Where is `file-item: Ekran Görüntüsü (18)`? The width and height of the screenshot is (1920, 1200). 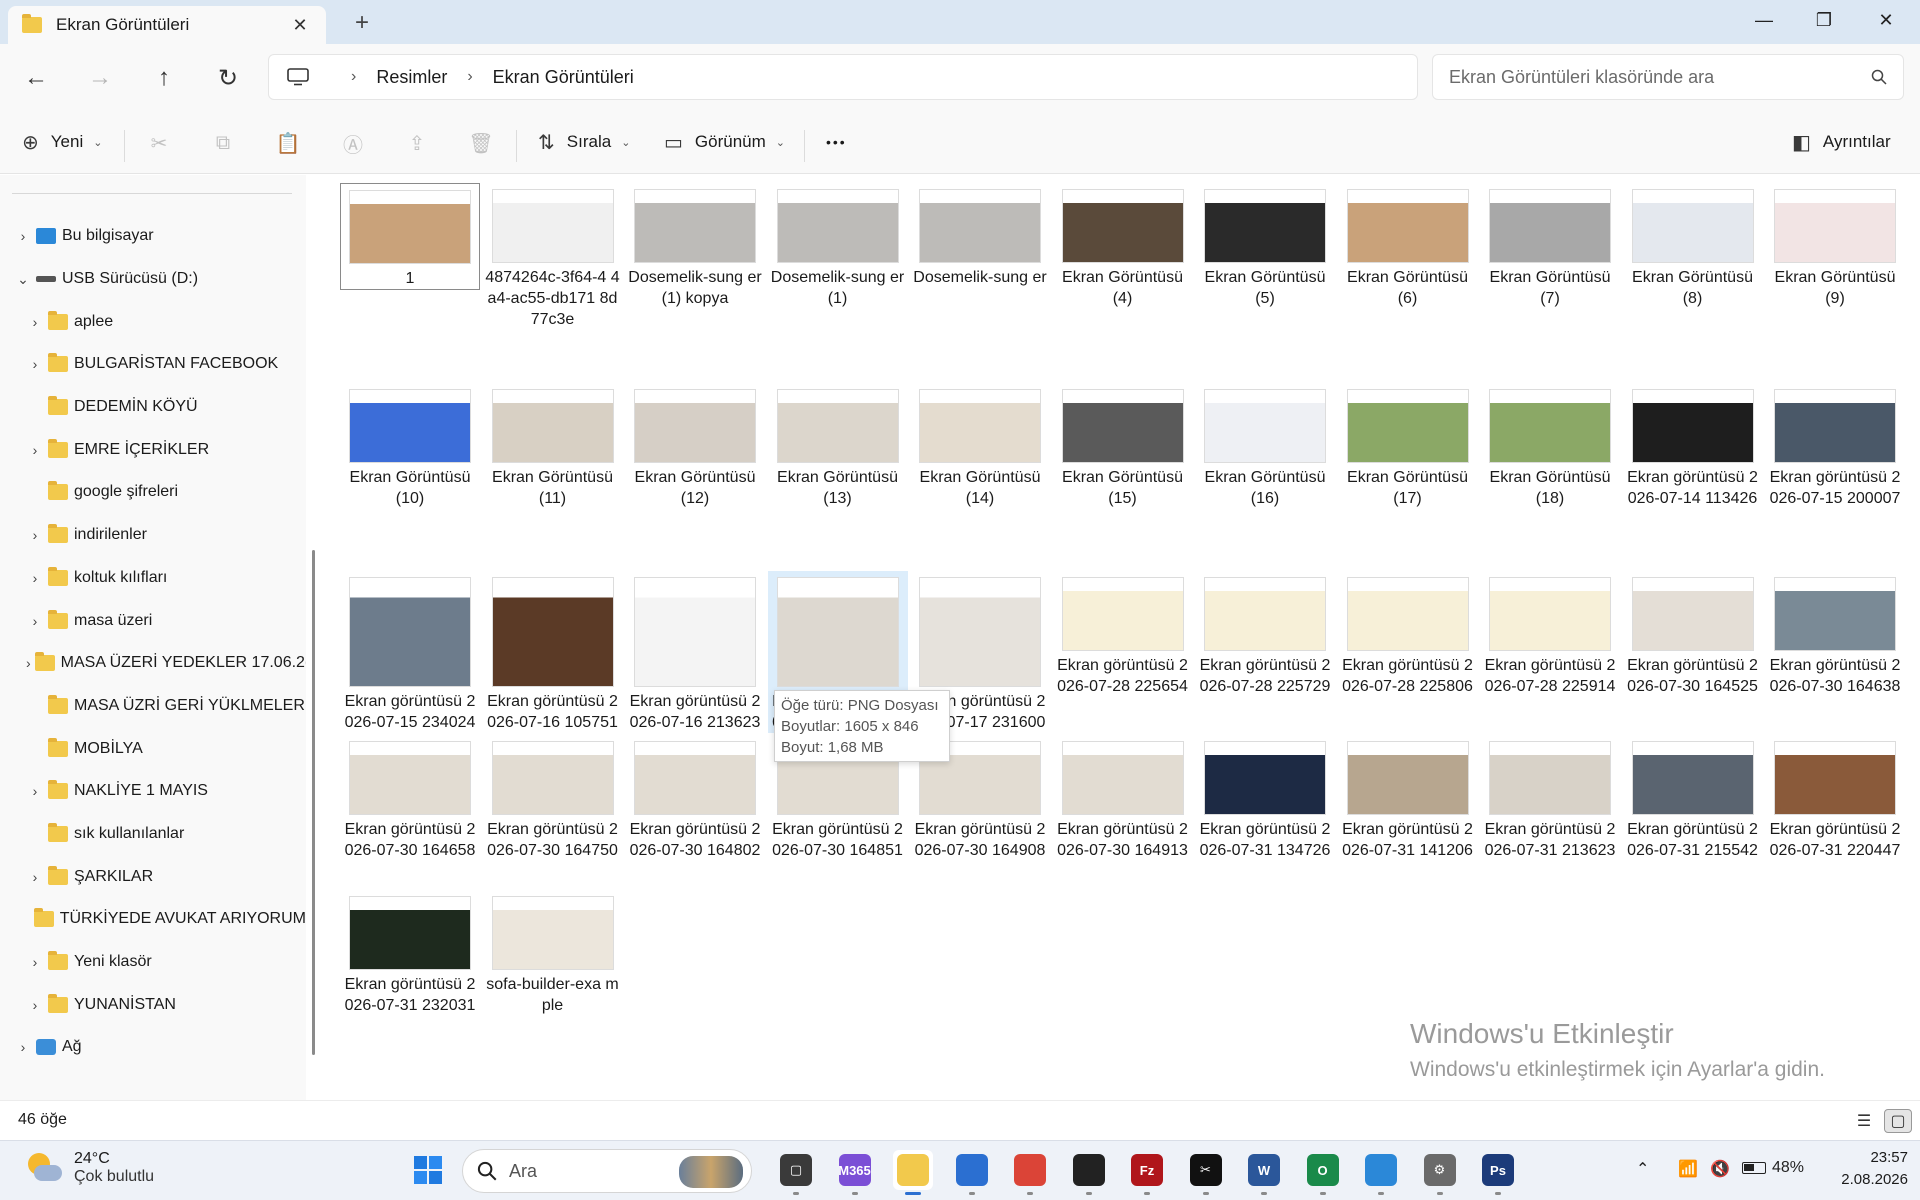 file-item: Ekran Görüntüsü (18) is located at coordinates (1550, 446).